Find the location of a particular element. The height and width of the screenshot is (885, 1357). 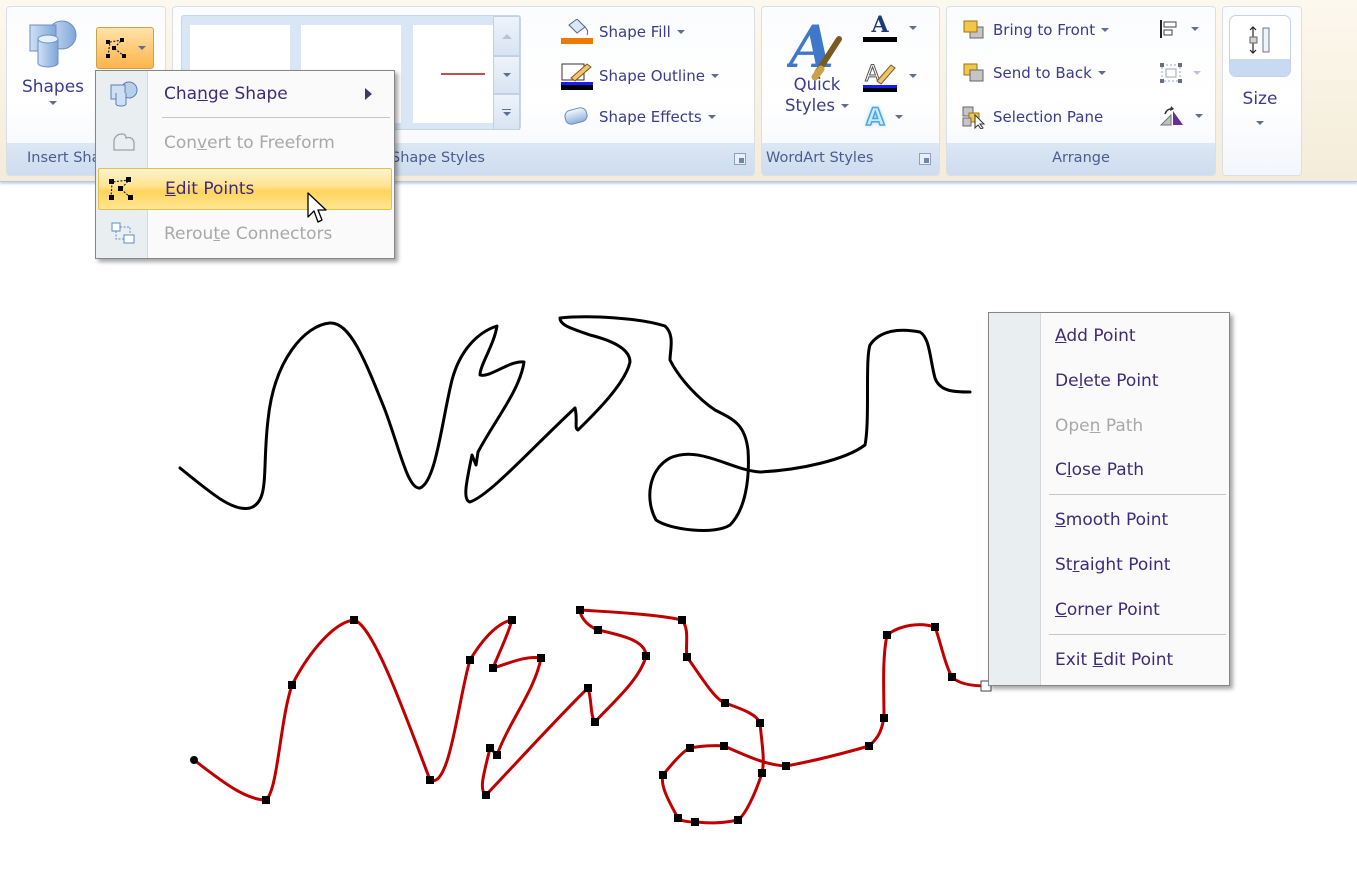

menu-item-corner-point: Corner Point is located at coordinates (1109, 610).